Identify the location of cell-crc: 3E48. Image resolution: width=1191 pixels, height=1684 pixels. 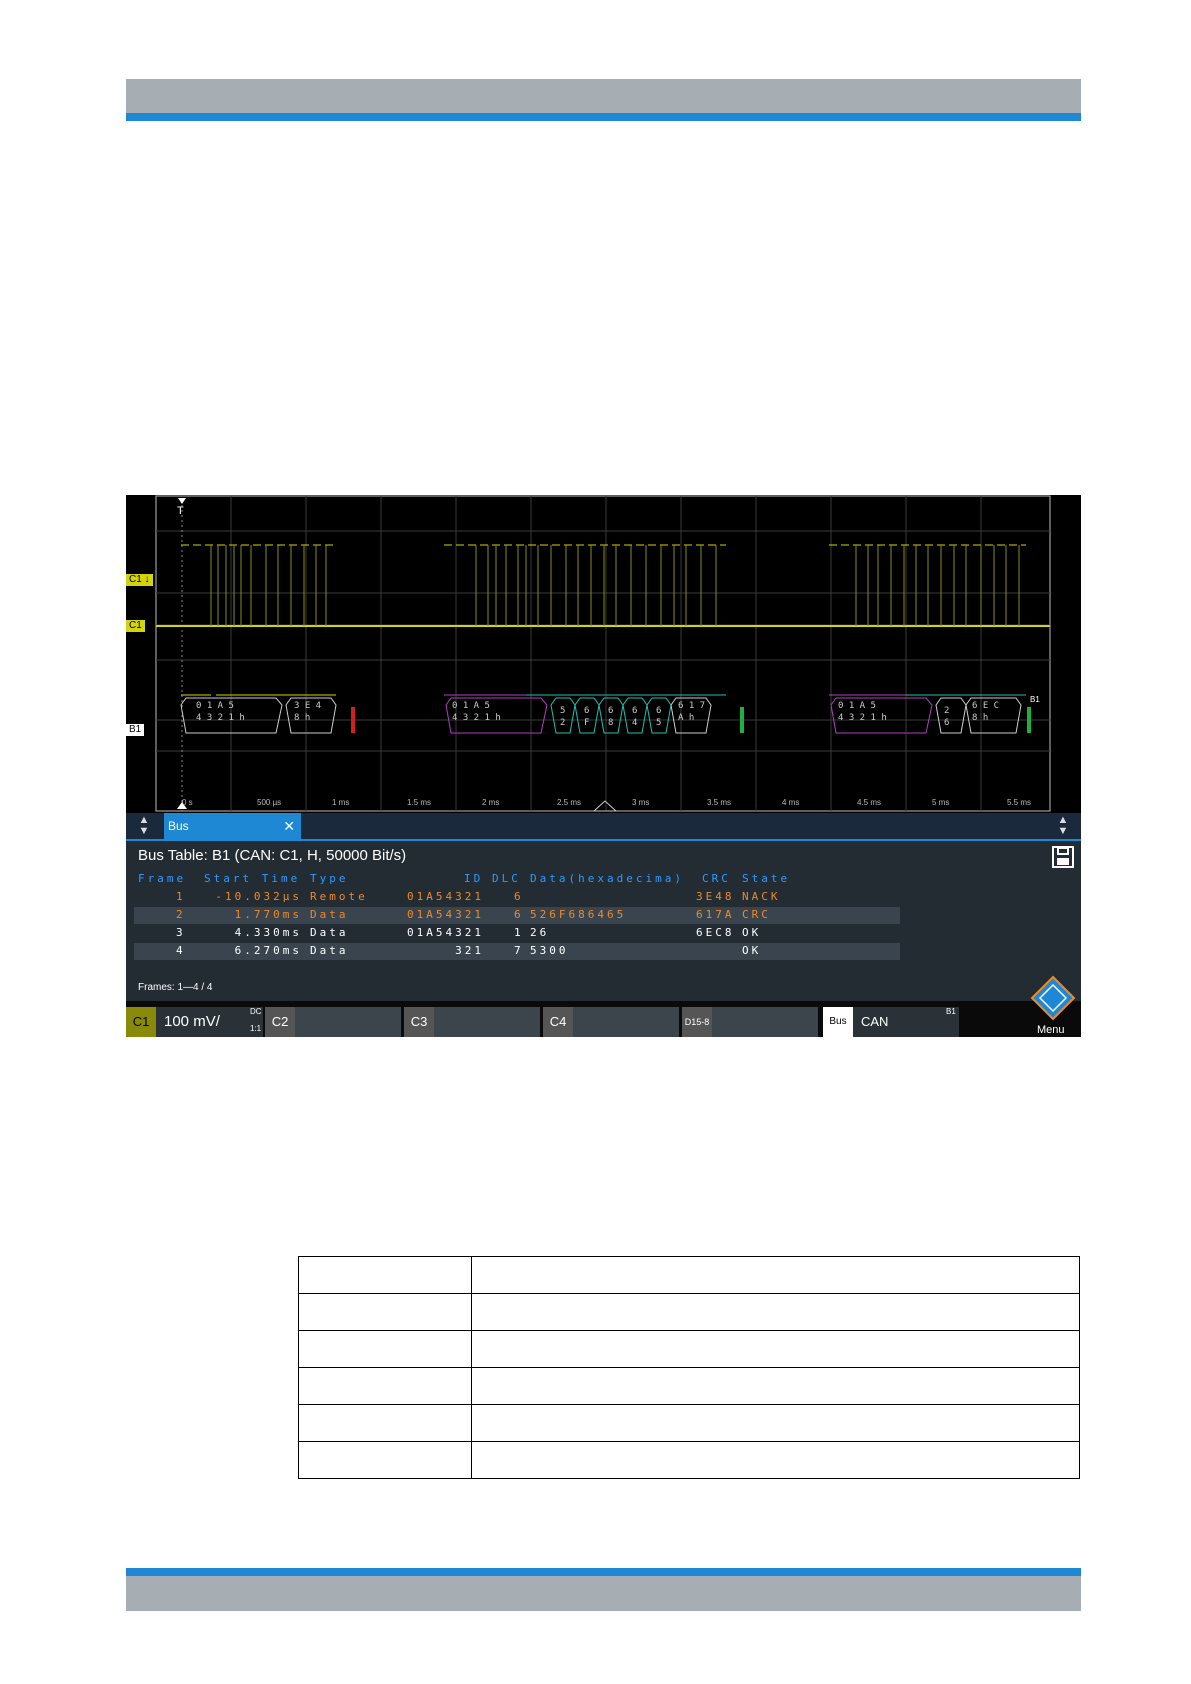
(715, 896).